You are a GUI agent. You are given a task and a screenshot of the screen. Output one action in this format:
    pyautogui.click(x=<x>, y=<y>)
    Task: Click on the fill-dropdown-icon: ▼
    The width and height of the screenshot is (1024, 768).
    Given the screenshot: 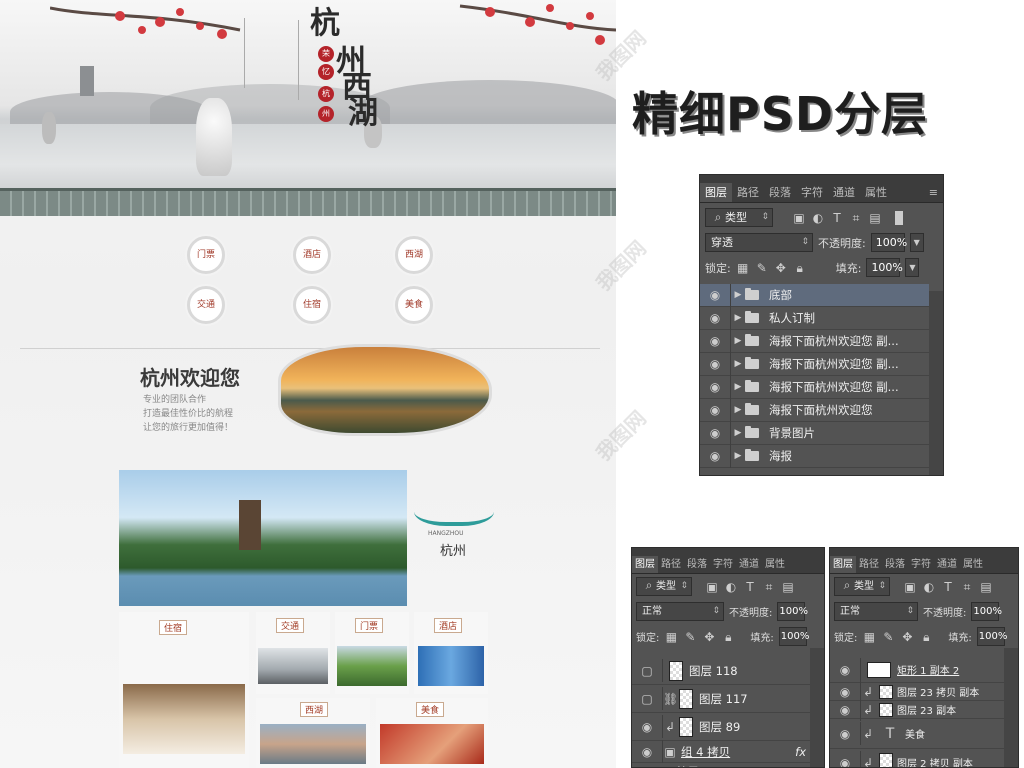 What is the action you would take?
    pyautogui.click(x=912, y=267)
    